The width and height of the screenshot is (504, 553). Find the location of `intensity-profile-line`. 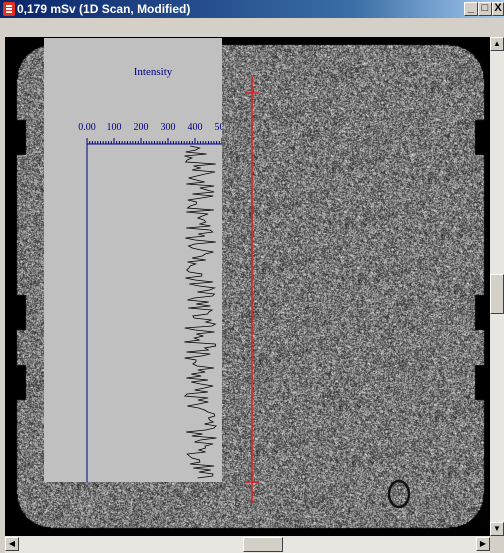

intensity-profile-line is located at coordinates (200, 312).